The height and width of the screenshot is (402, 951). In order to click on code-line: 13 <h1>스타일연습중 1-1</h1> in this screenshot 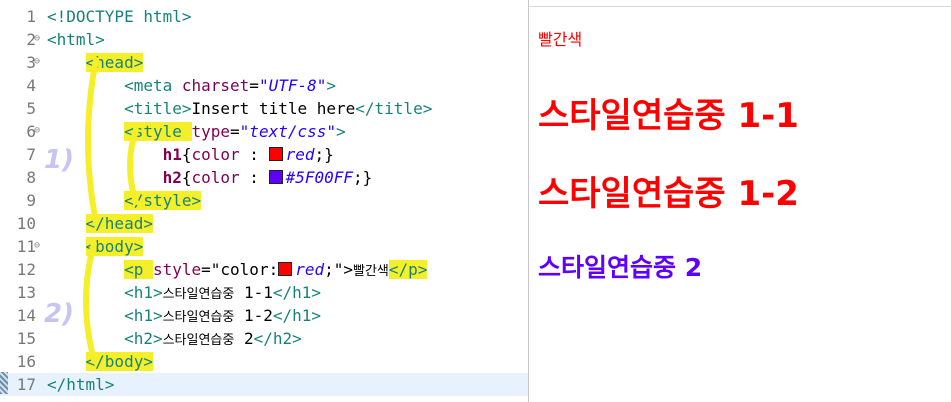, I will do `click(264, 292)`.